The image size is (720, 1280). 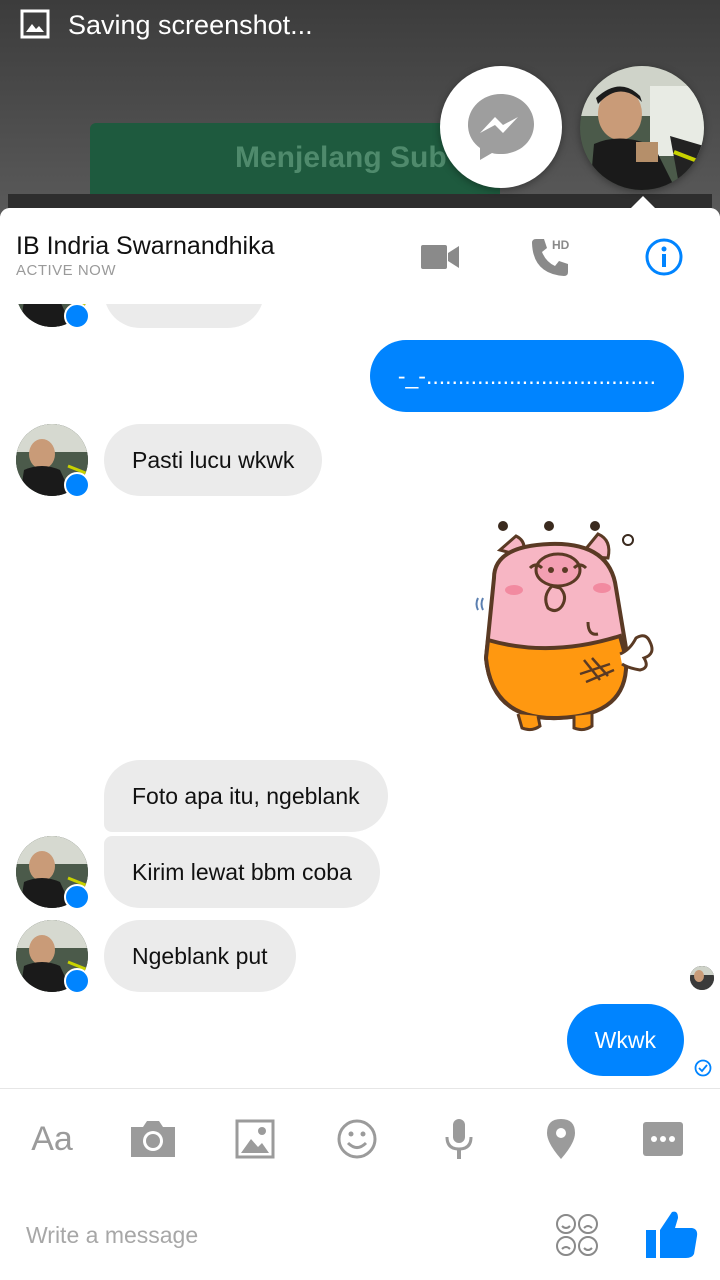 What do you see at coordinates (341, 157) in the screenshot?
I see `background-card-title: Menjelang Sub` at bounding box center [341, 157].